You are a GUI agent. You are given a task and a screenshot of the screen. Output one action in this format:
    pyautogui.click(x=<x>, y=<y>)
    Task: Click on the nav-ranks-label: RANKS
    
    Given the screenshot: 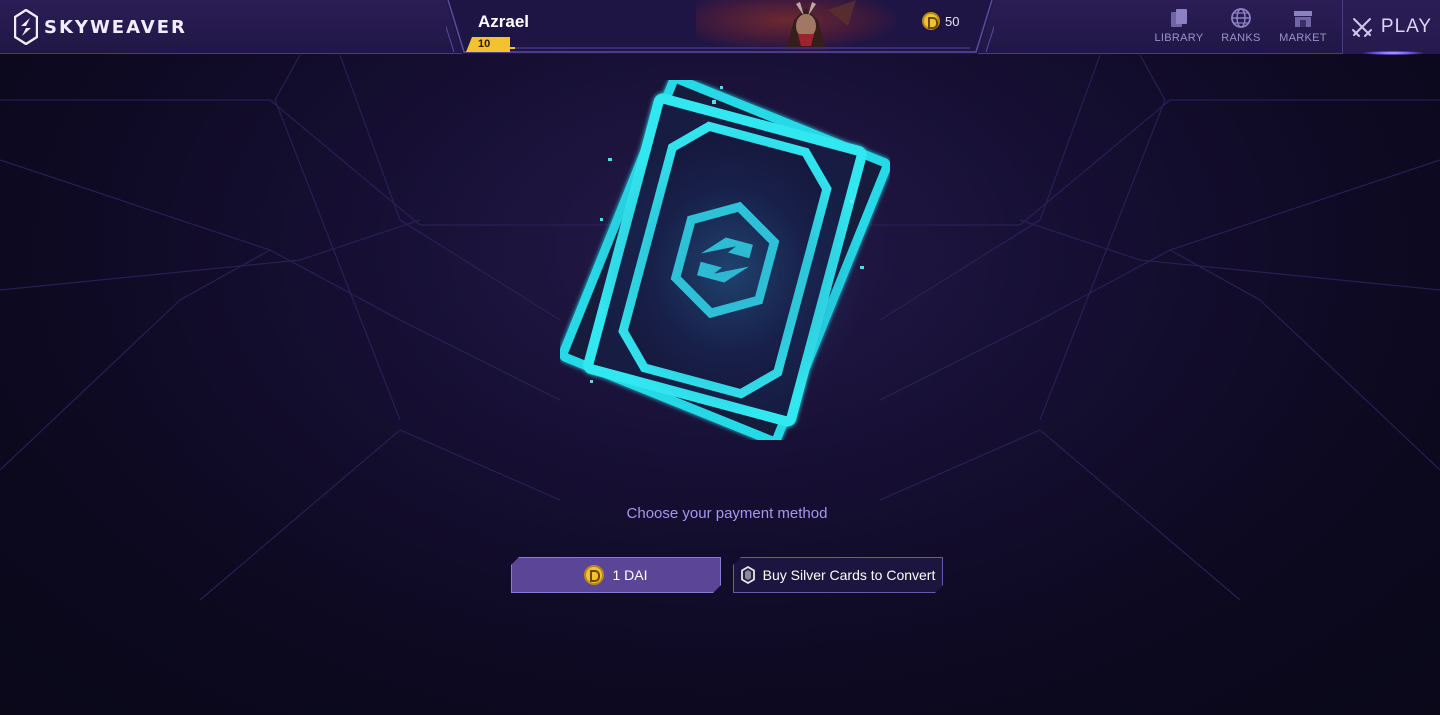 What is the action you would take?
    pyautogui.click(x=1241, y=38)
    